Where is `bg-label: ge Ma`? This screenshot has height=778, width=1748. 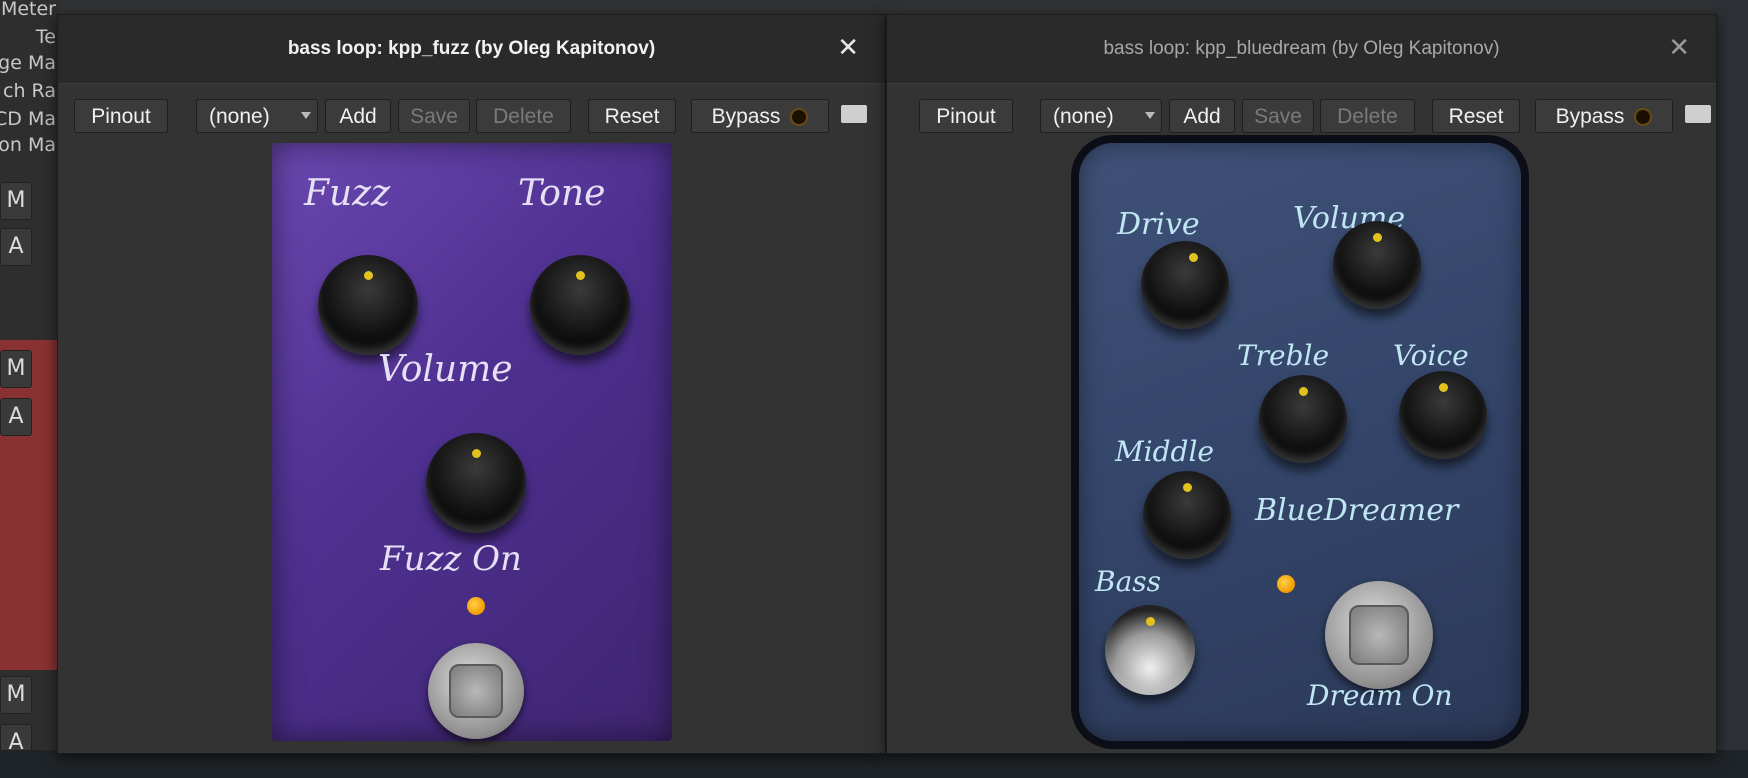 bg-label: ge Ma is located at coordinates (28, 63).